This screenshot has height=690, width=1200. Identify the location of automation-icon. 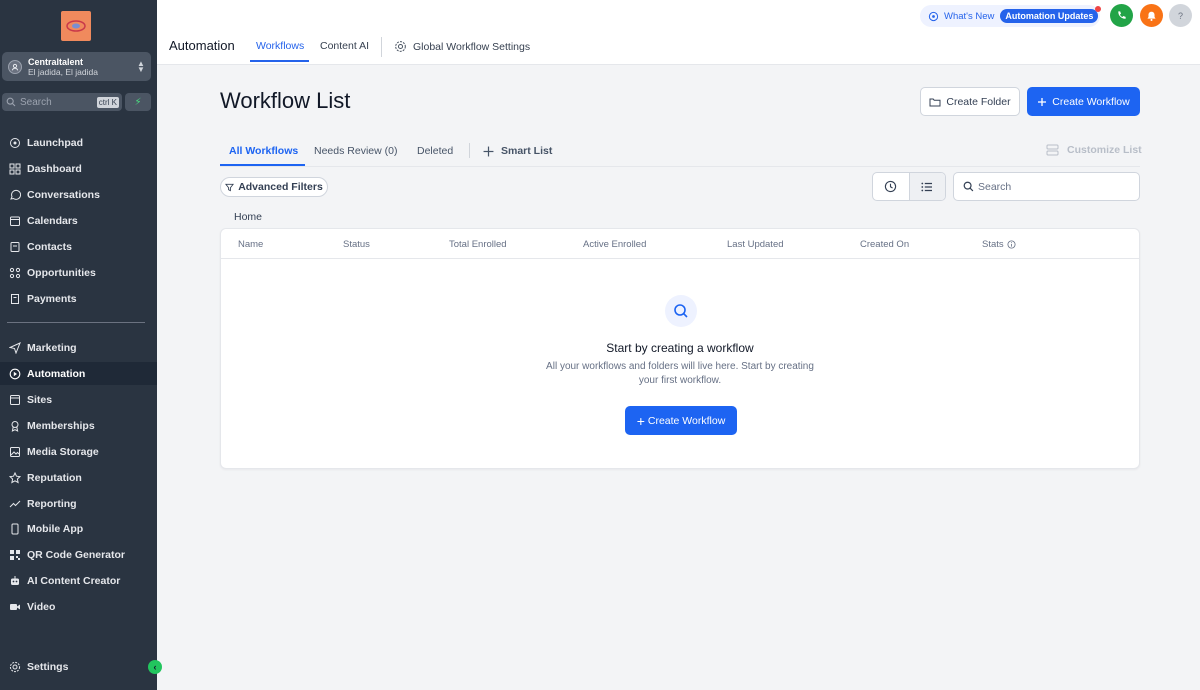
(14, 373).